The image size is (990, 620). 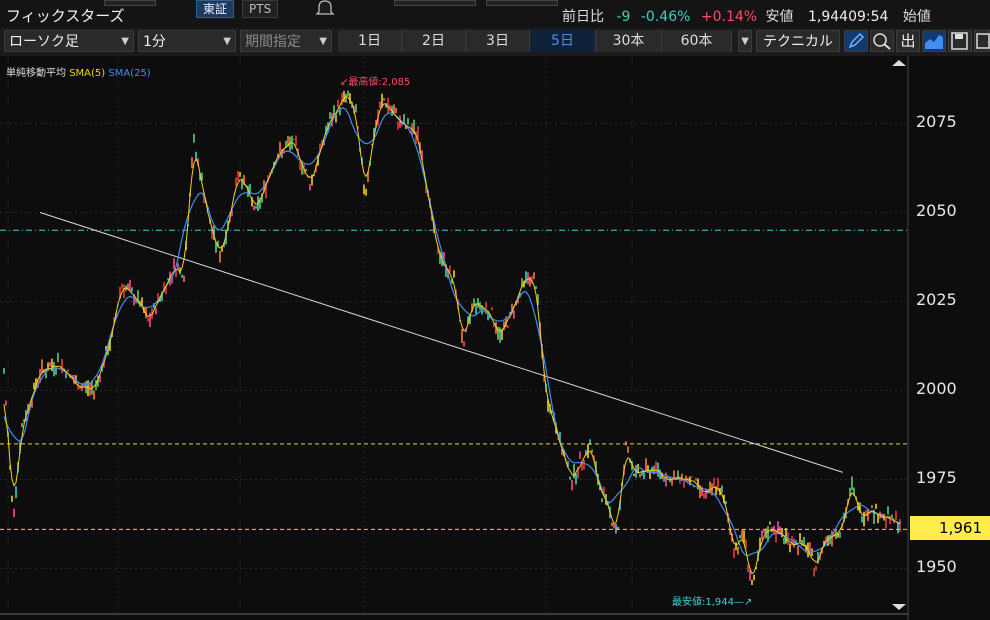 I want to click on high-label: 最高値:2,085, so click(x=379, y=82).